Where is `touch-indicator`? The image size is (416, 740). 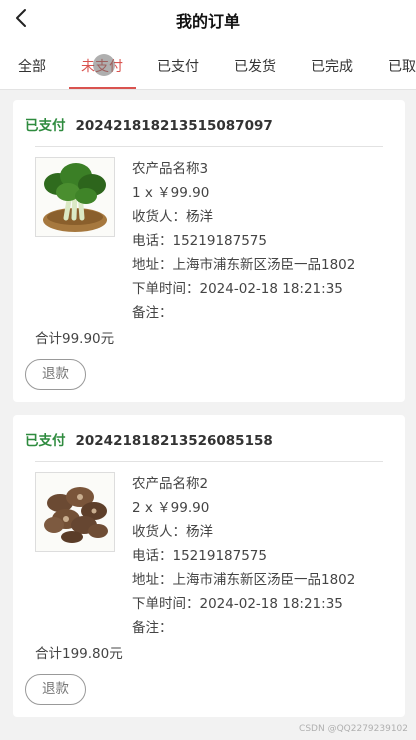
touch-indicator is located at coordinates (104, 65).